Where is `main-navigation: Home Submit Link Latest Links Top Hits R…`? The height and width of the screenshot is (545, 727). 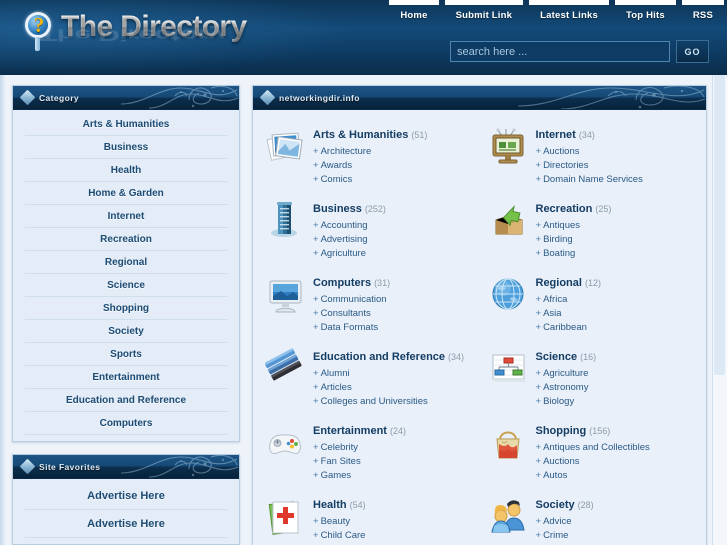
main-navigation: Home Submit Link Latest Links Top Hits R… is located at coordinates (556, 13).